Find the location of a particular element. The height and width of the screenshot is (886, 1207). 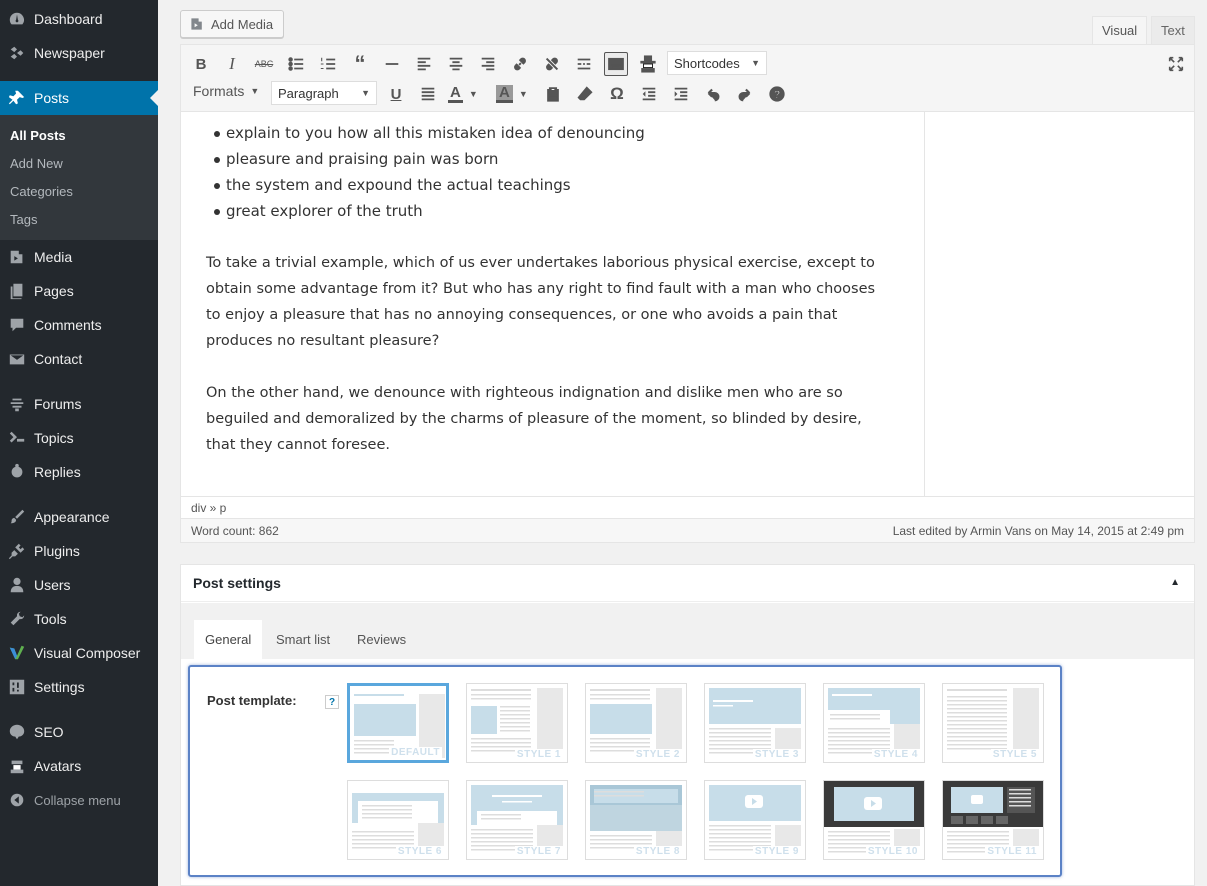

list-item: pleasure and praising pain was born is located at coordinates (429, 159).